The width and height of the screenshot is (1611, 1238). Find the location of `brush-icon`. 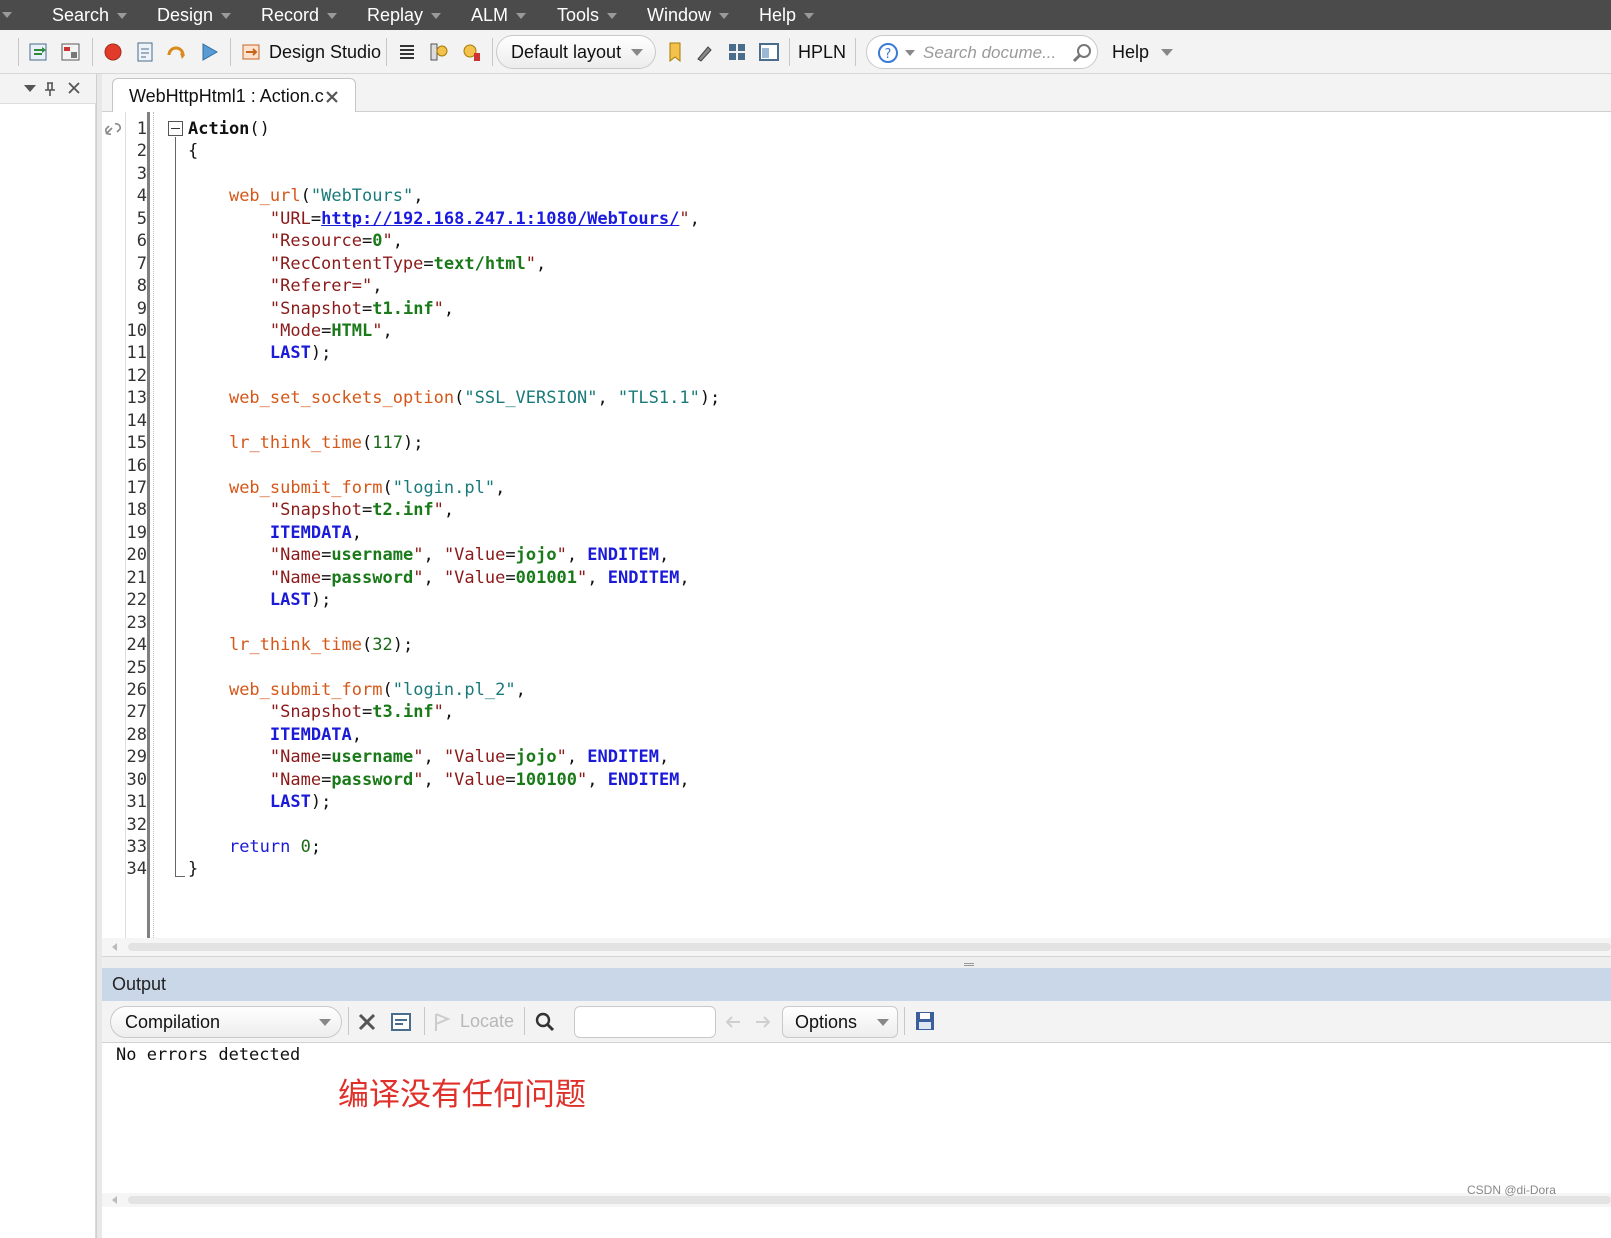

brush-icon is located at coordinates (705, 52).